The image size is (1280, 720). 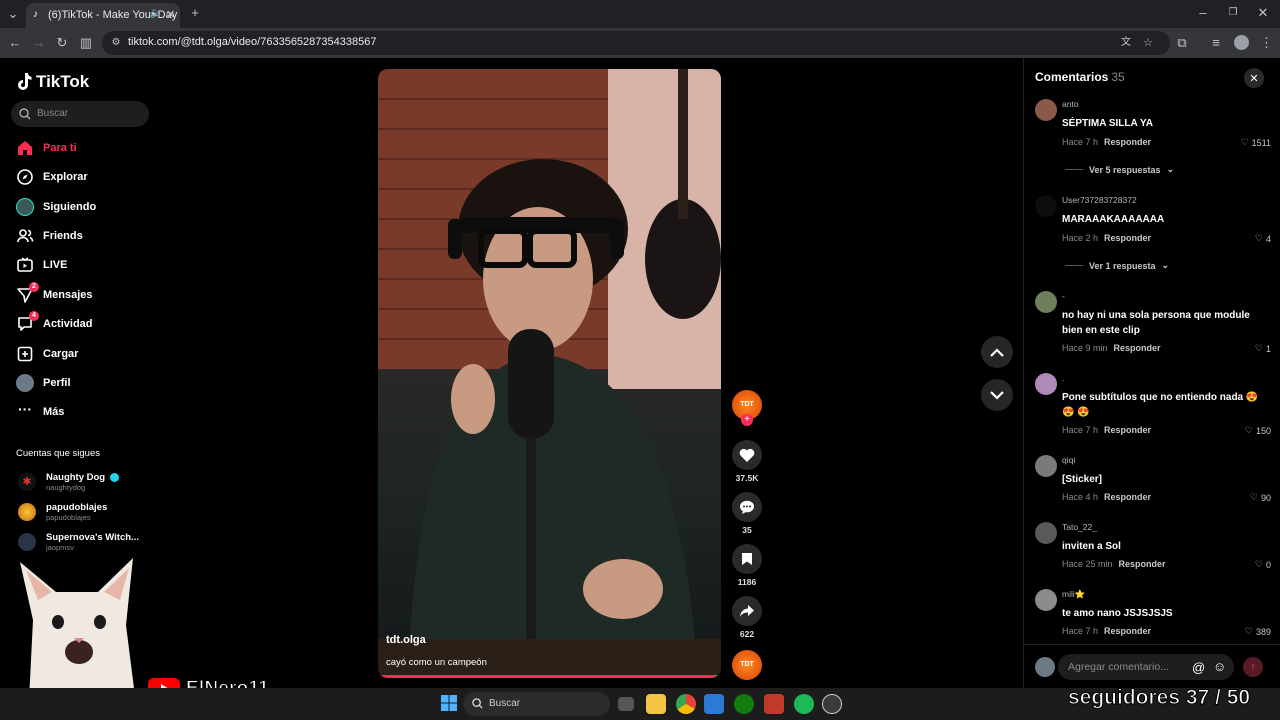 I want to click on forward-icon: →, so click(x=39, y=43).